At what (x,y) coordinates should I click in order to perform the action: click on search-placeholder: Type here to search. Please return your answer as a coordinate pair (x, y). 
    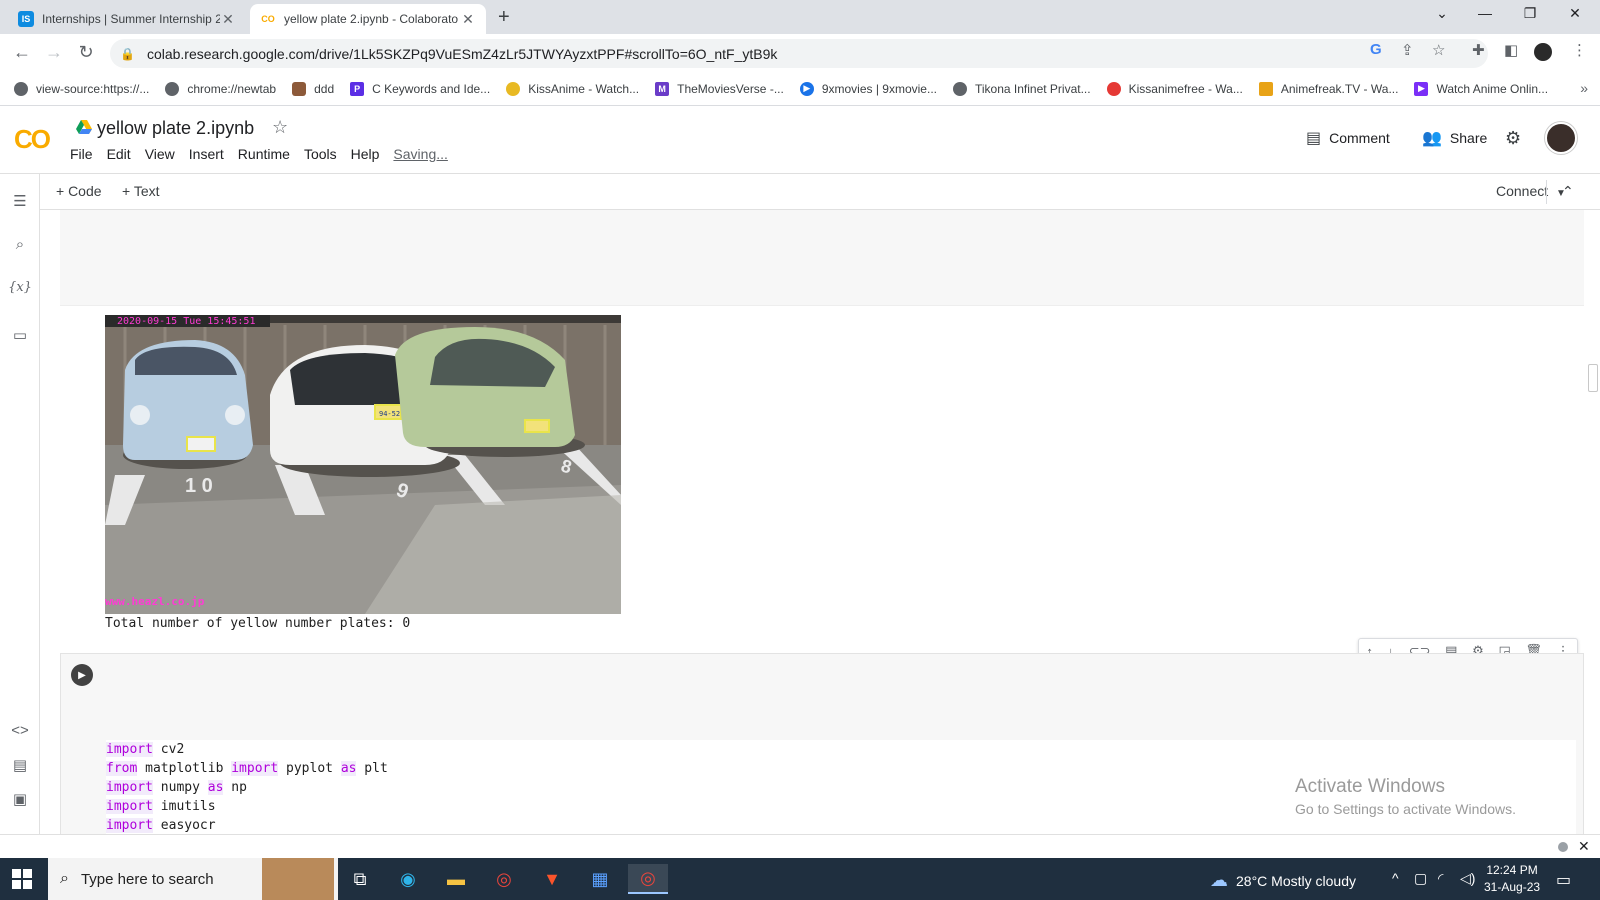
    Looking at the image, I should click on (147, 879).